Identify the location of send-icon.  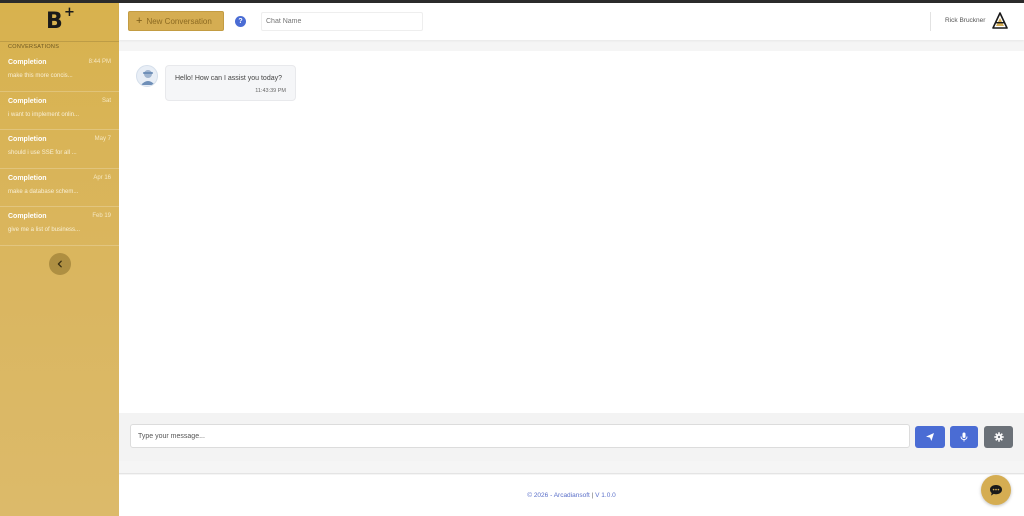
(930, 437).